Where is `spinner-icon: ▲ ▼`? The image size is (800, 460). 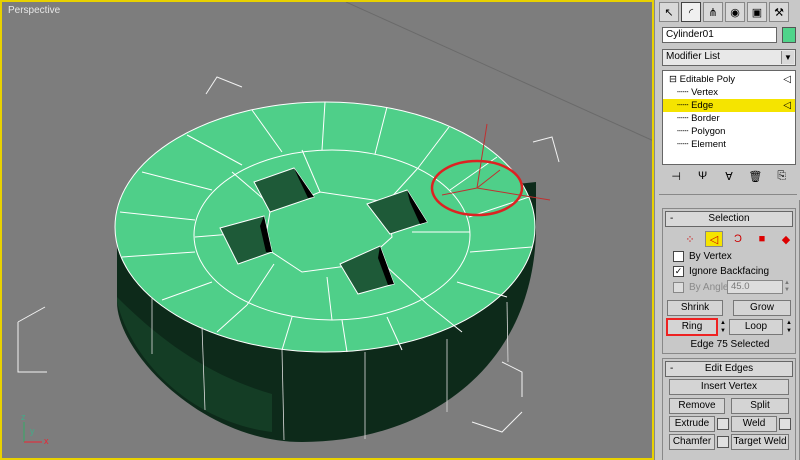
spinner-icon: ▲ ▼ is located at coordinates (787, 286).